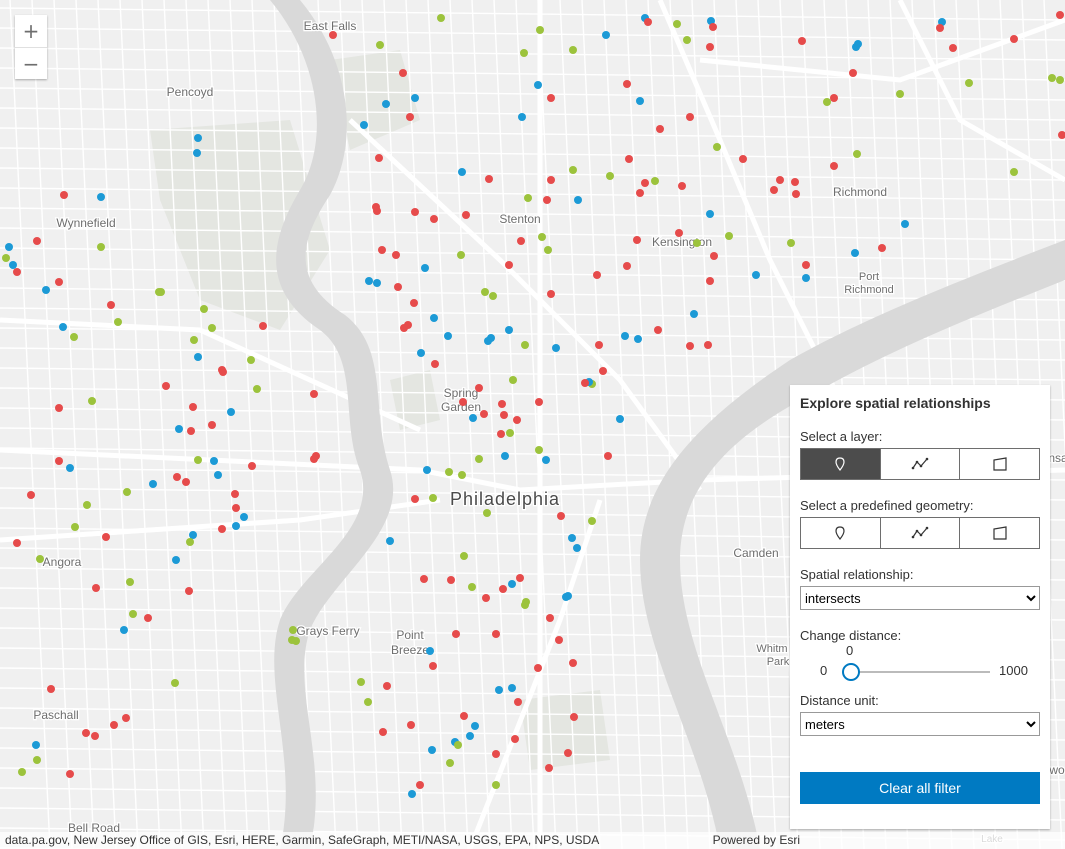  What do you see at coordinates (920, 533) in the screenshot?
I see `geometry-polyline-button` at bounding box center [920, 533].